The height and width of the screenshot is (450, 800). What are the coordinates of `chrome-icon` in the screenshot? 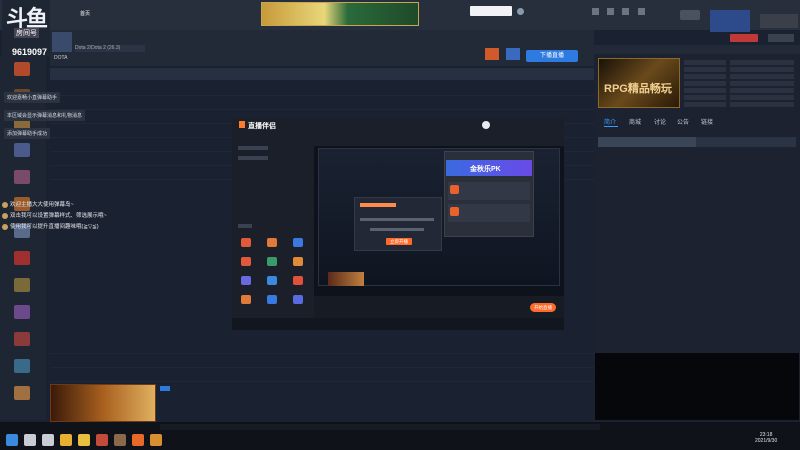 It's located at (66, 440).